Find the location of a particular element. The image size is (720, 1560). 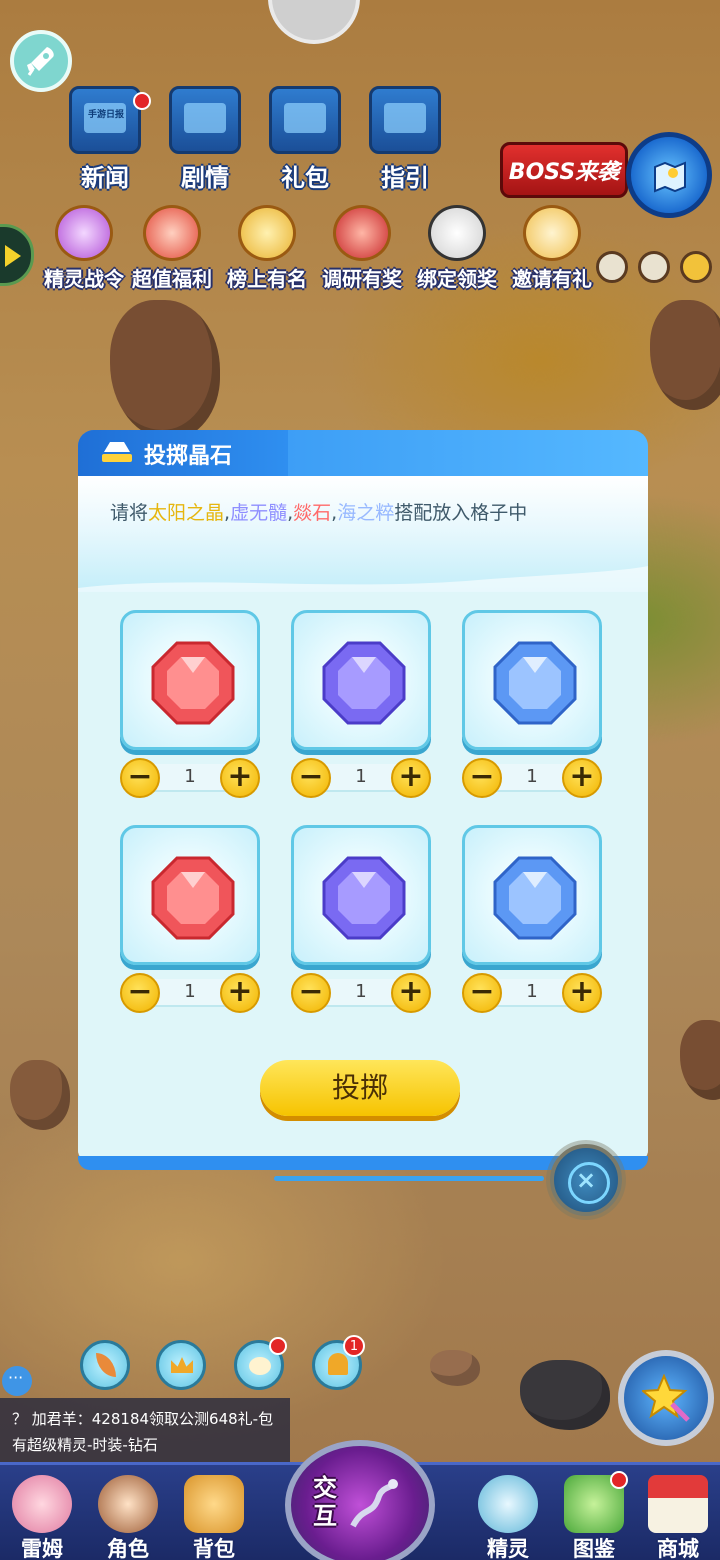

nav-item-codex: 图鉴 is located at coordinates (594, 1515).